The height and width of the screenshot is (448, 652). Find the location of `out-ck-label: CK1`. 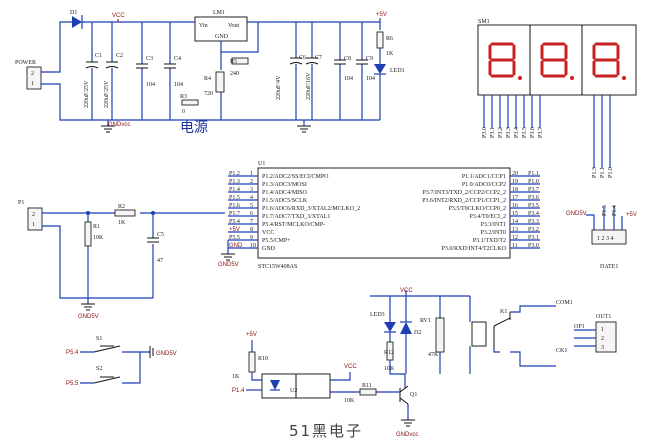

out-ck-label: CK1 is located at coordinates (561, 351).